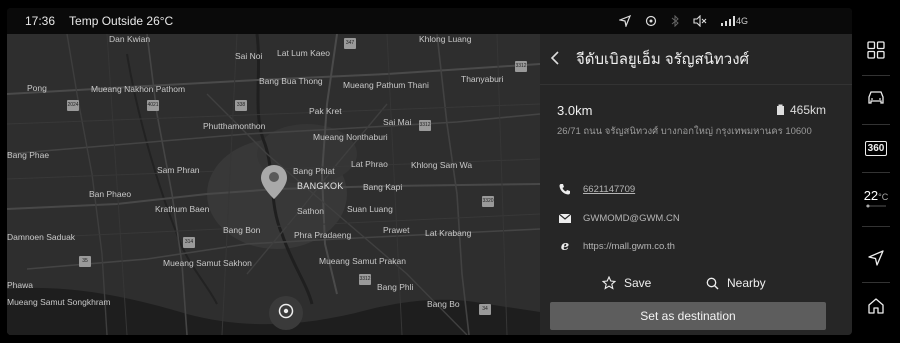  I want to click on road-shield: 314, so click(189, 242).